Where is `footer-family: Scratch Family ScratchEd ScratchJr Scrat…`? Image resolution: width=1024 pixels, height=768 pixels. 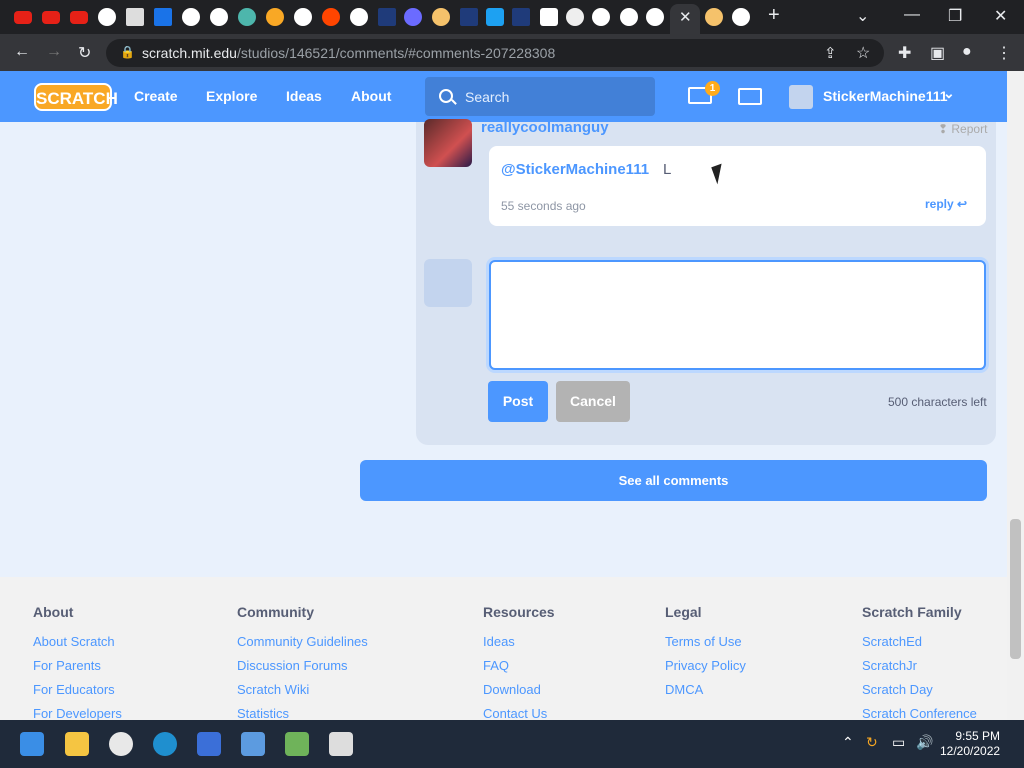 footer-family: Scratch Family ScratchEd ScratchJr Scrat… is located at coordinates (919, 667).